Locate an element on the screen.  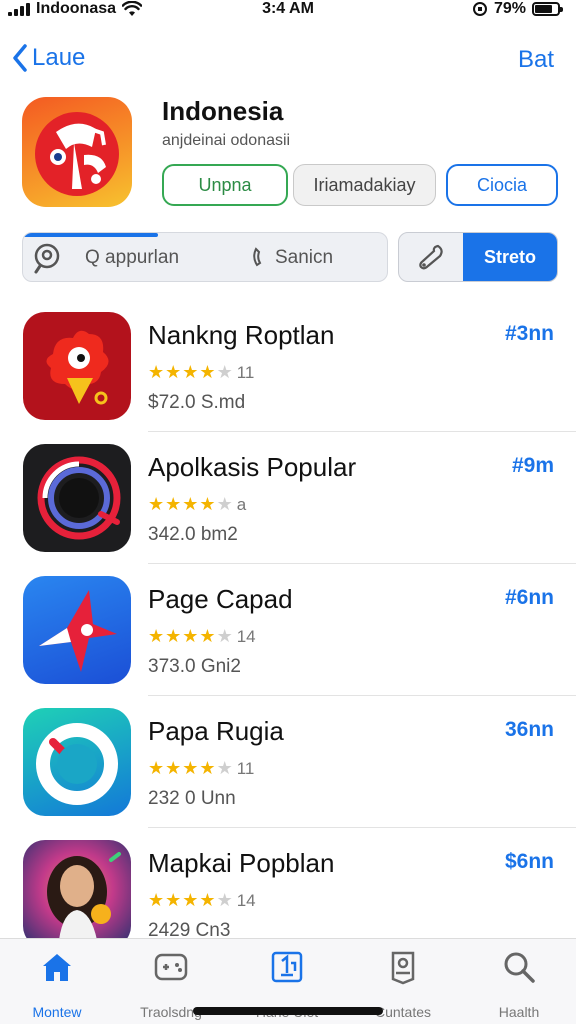
status-bar: Indoonasa 3:4 AM 79% is located at coordinates (288, 12).